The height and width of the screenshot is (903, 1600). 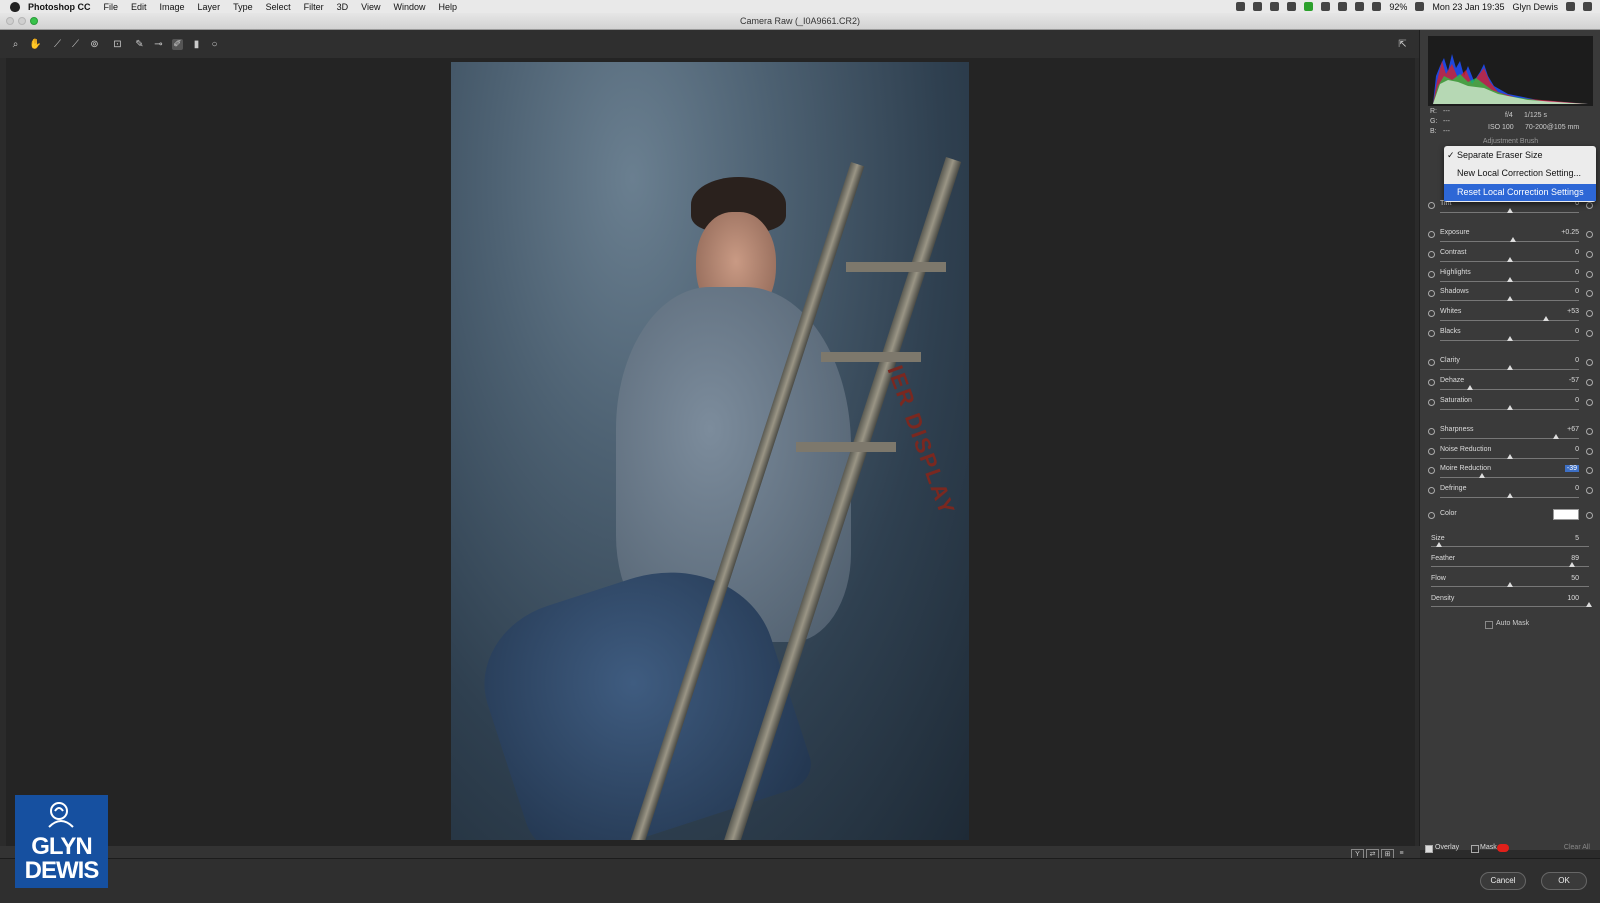 I want to click on radial-filter-icon: ○, so click(x=214, y=44).